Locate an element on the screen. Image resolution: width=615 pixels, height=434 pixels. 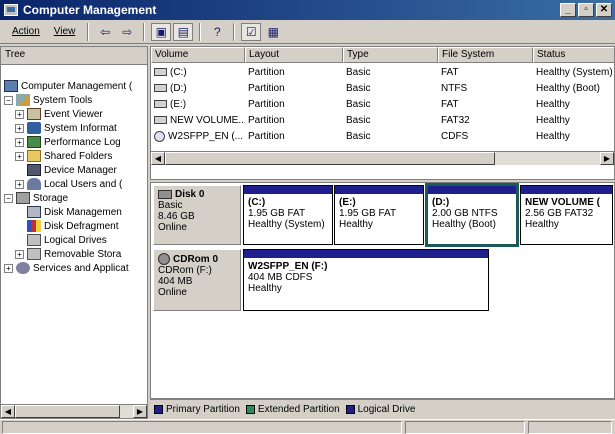
partition-d: (D:) 2.00 GB NTFS Healthy (Boot) is located at coordinates (472, 215).